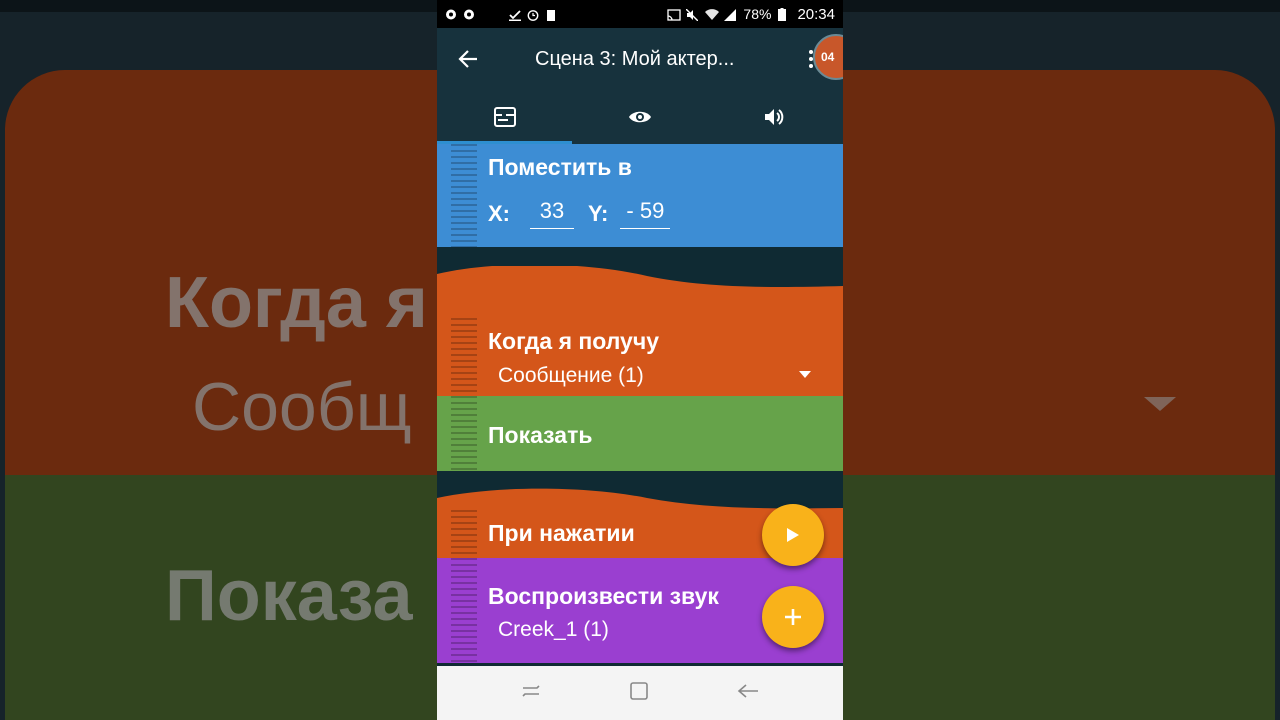  Describe the element at coordinates (640, 14) in the screenshot. I see `status-bar: 78% 20:34` at that location.